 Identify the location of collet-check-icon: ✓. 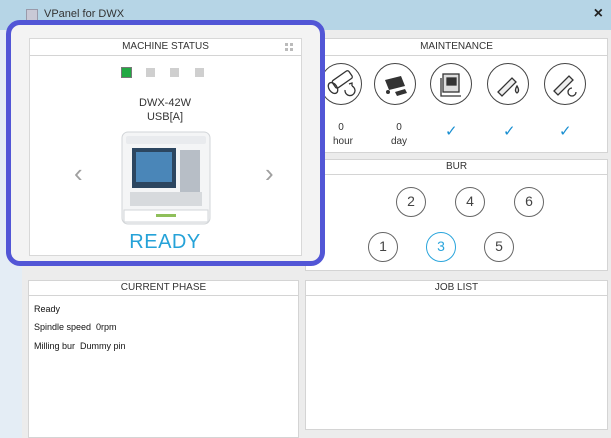
(565, 131).